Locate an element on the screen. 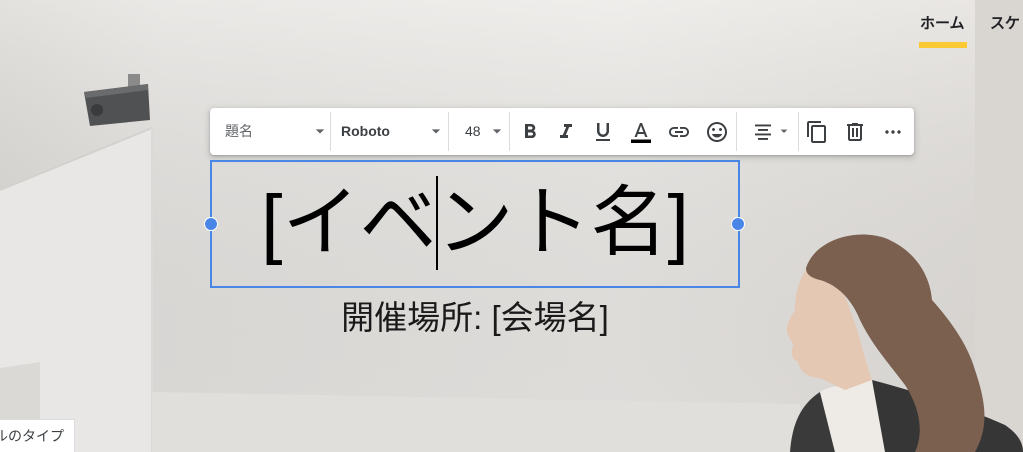  title-text-box: [イベント名] is located at coordinates (475, 224).